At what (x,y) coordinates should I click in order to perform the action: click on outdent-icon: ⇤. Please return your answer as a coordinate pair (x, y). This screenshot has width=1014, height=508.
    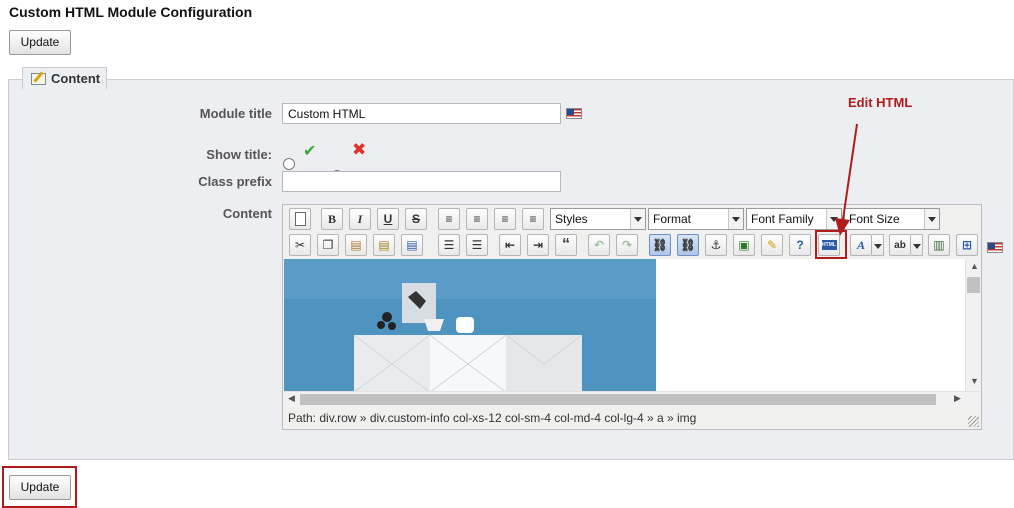
    Looking at the image, I should click on (510, 245).